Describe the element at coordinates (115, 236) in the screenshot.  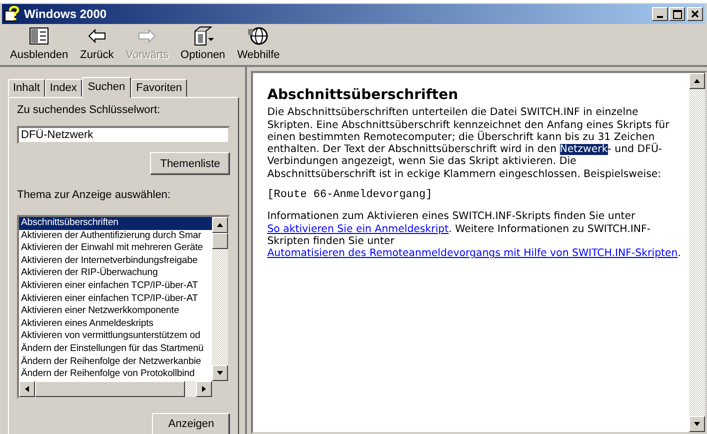
I see `topic-item: Aktivieren der Authentifizierung durch Smar` at that location.